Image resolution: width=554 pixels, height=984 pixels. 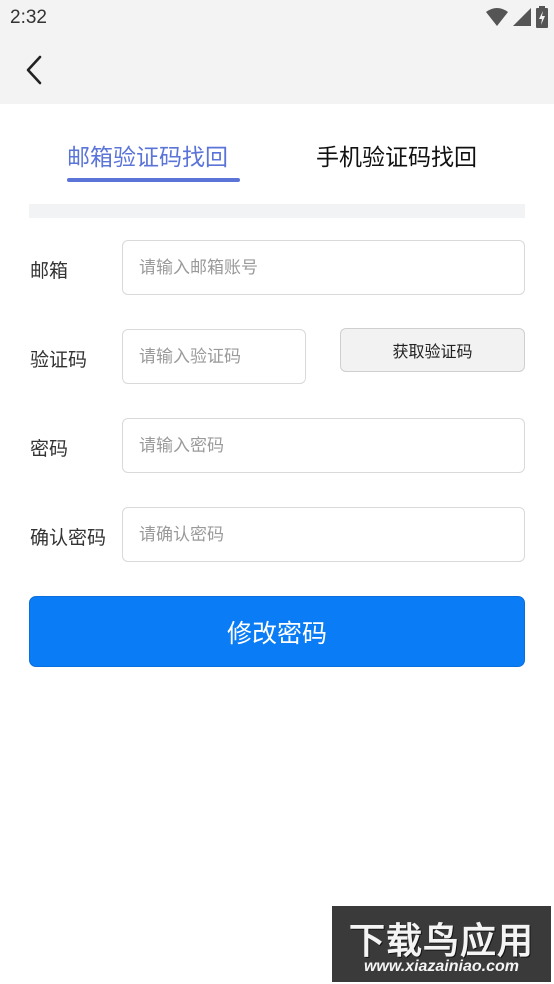 I want to click on tab-phone-recovery: 手机验证码找回, so click(x=396, y=155).